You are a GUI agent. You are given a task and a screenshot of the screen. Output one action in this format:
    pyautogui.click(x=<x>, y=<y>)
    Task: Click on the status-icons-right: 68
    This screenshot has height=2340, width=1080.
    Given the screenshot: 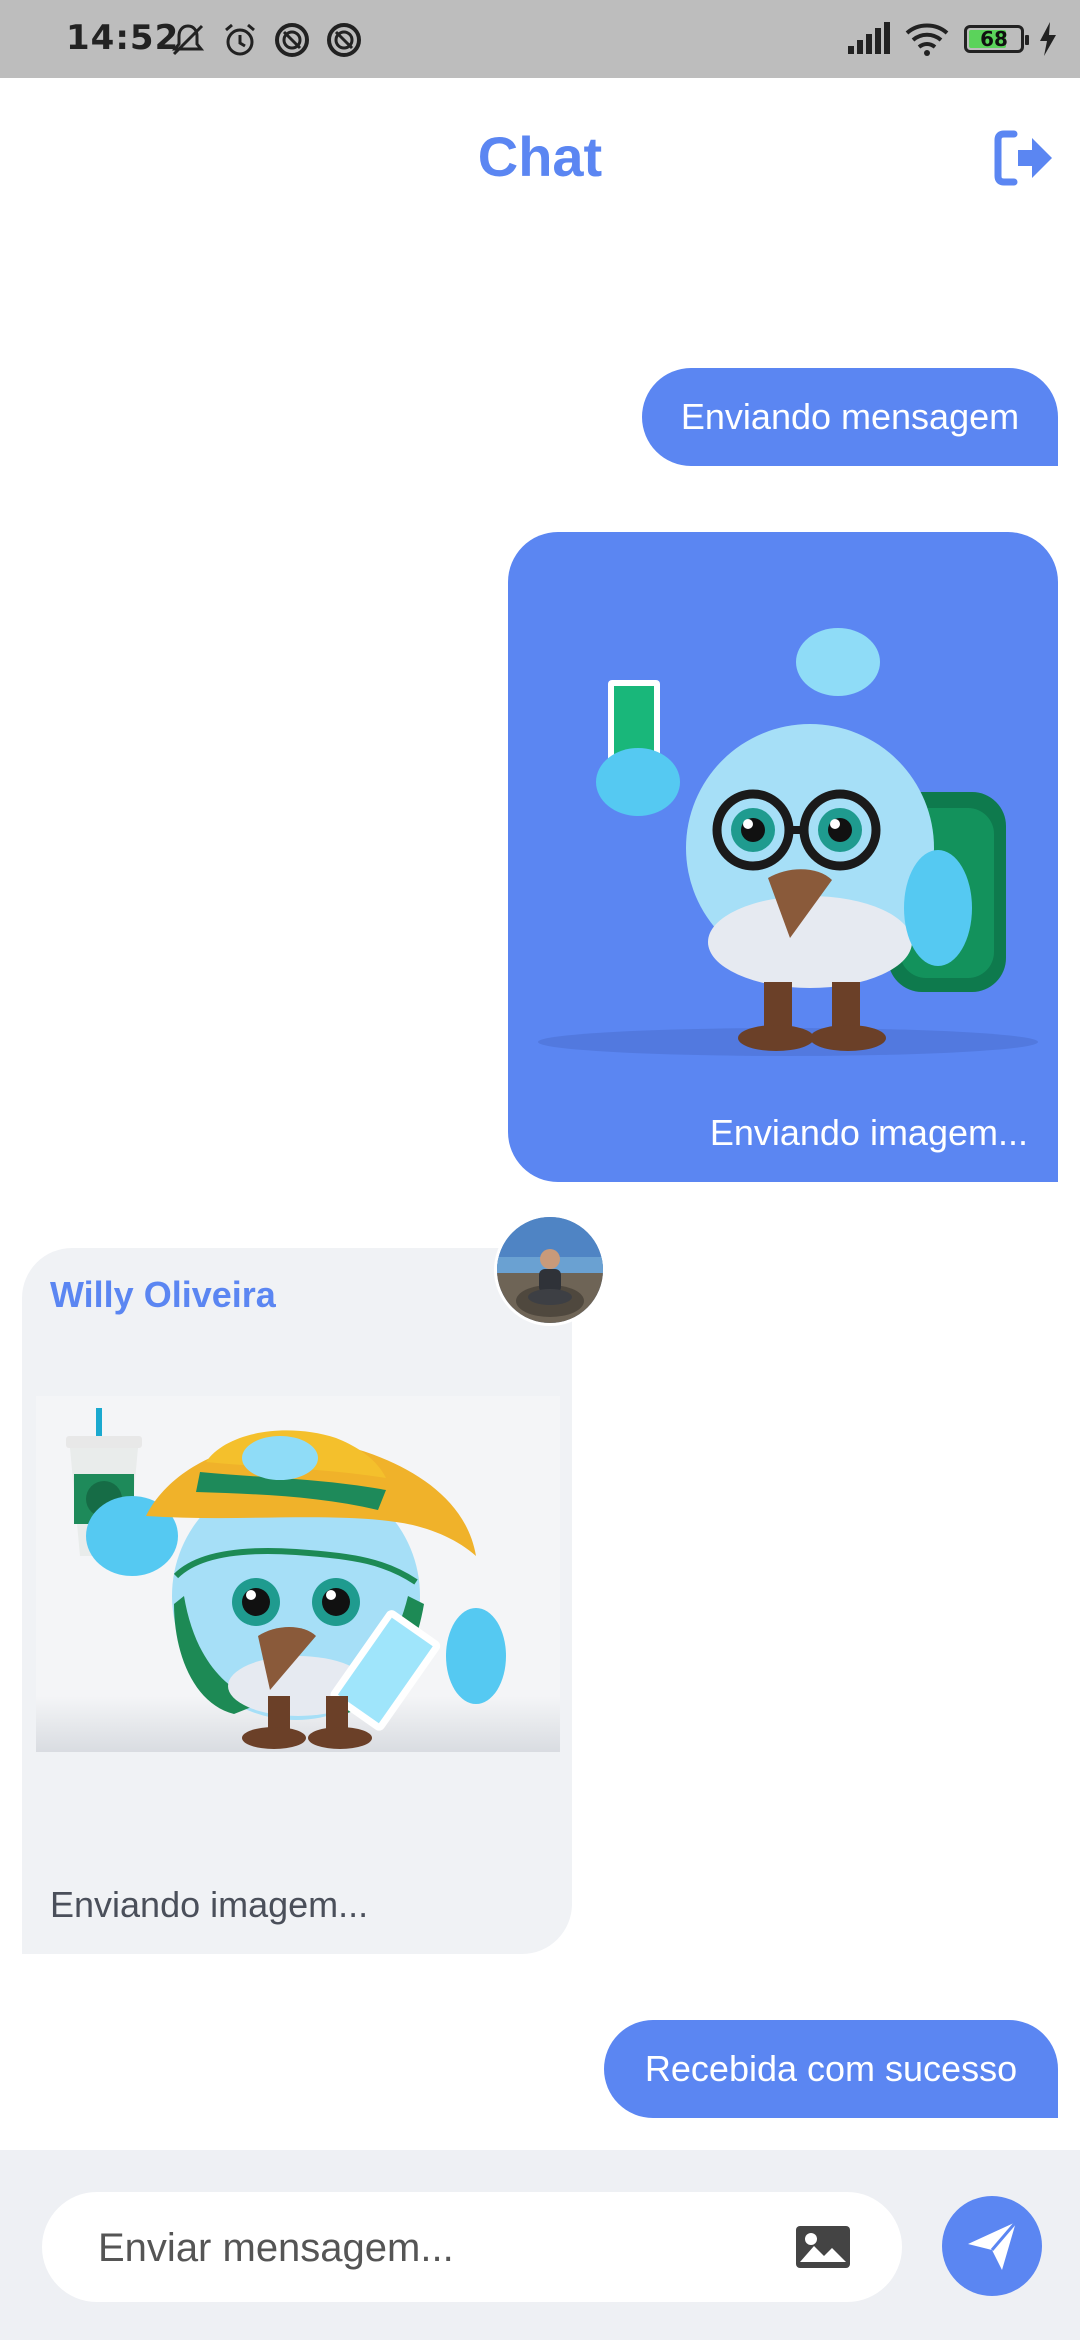 What is the action you would take?
    pyautogui.click(x=952, y=39)
    